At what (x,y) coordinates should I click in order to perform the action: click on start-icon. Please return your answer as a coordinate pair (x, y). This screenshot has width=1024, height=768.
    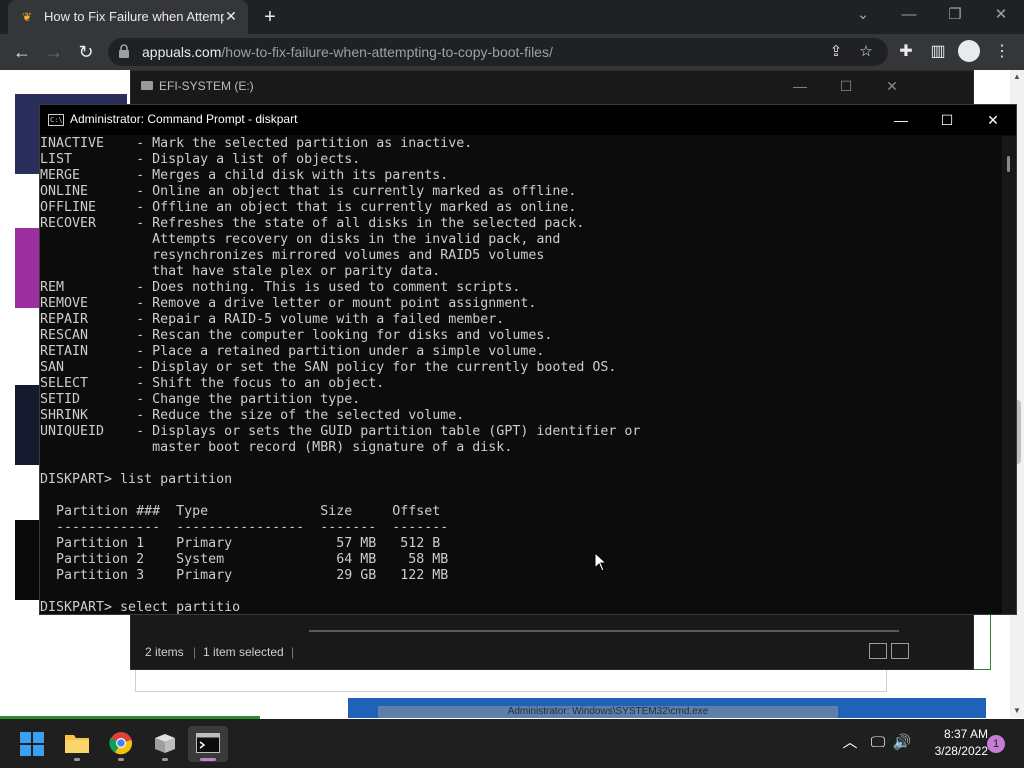
    Looking at the image, I should click on (32, 744).